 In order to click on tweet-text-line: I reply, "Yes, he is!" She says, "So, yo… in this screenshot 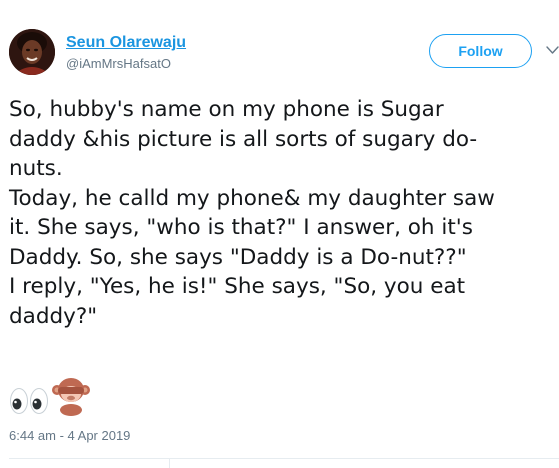, I will do `click(237, 286)`.